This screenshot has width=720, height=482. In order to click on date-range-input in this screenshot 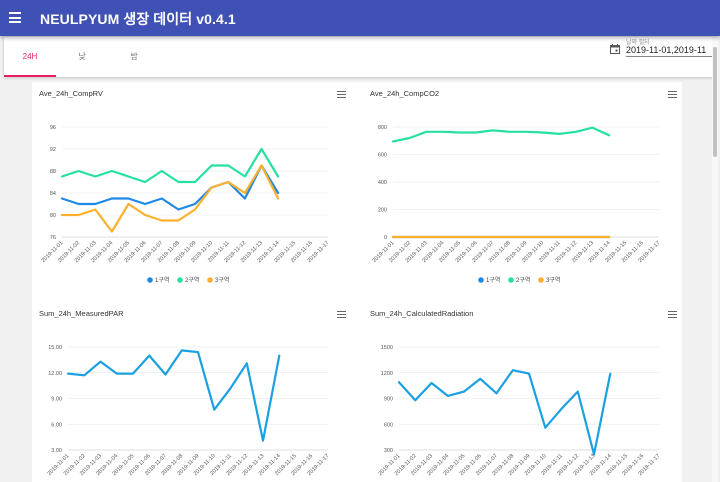, I will do `click(670, 50)`.